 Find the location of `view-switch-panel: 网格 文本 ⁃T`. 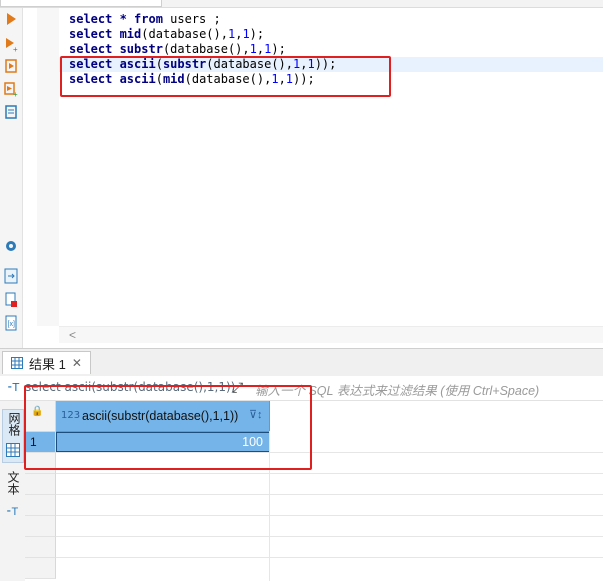

view-switch-panel: 网格 文本 ⁃T is located at coordinates (13, 491).